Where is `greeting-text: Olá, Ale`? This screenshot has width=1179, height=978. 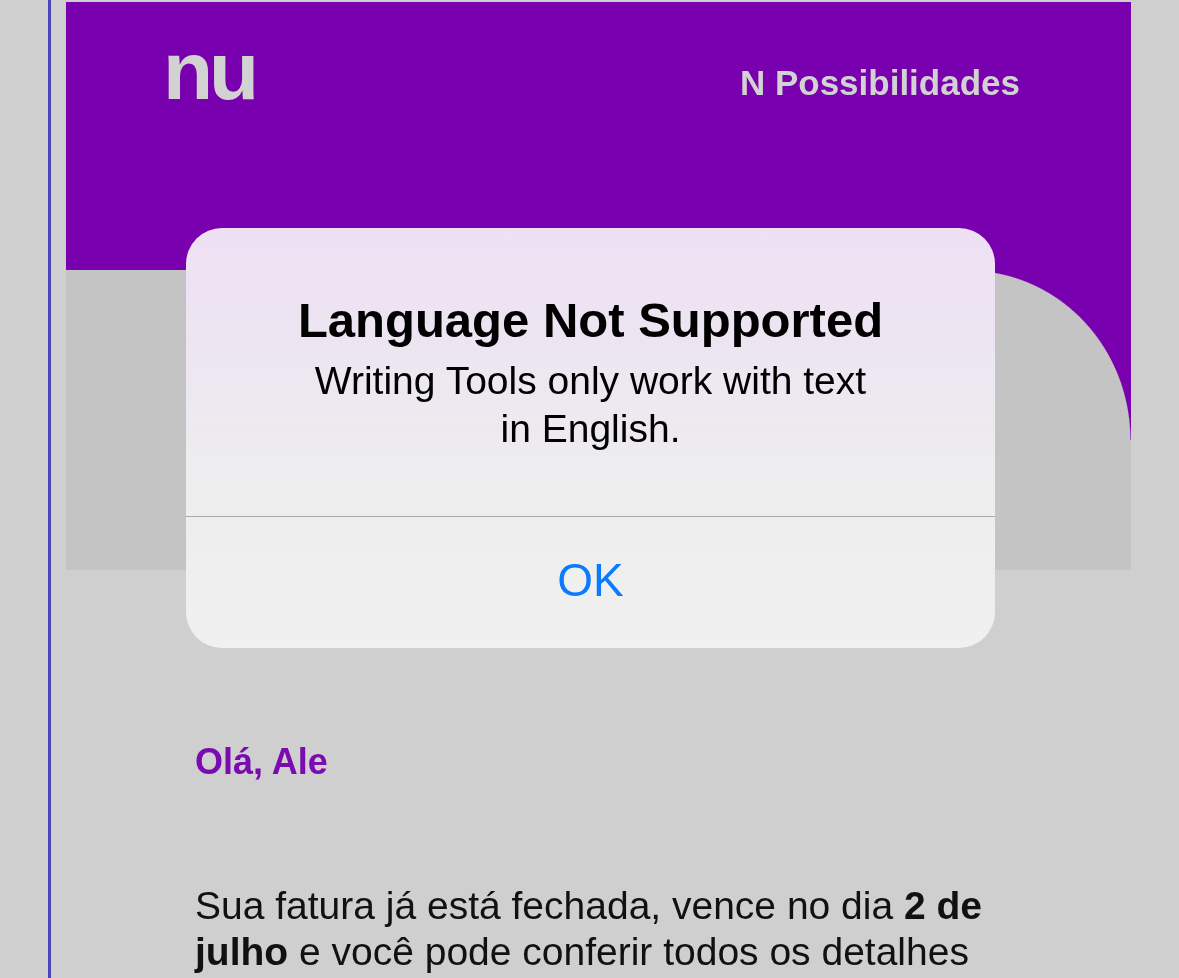 greeting-text: Olá, Ale is located at coordinates (261, 762).